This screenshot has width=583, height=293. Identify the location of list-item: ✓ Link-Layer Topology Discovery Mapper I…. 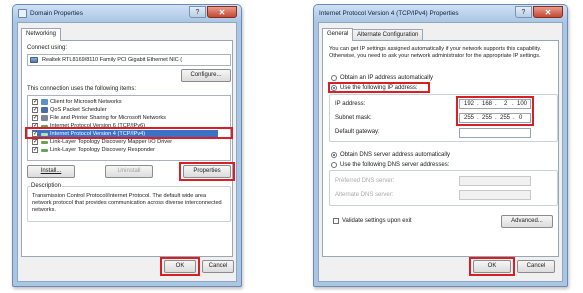
(125, 142).